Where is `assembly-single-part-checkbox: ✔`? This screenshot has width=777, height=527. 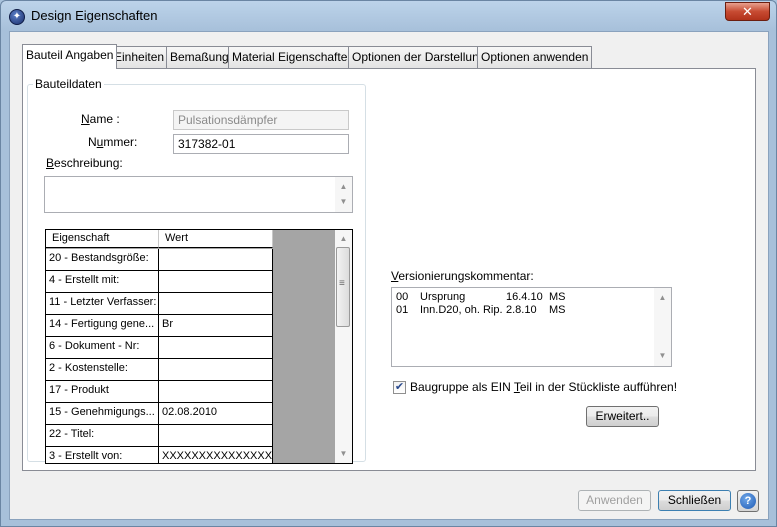 assembly-single-part-checkbox: ✔ is located at coordinates (399, 387).